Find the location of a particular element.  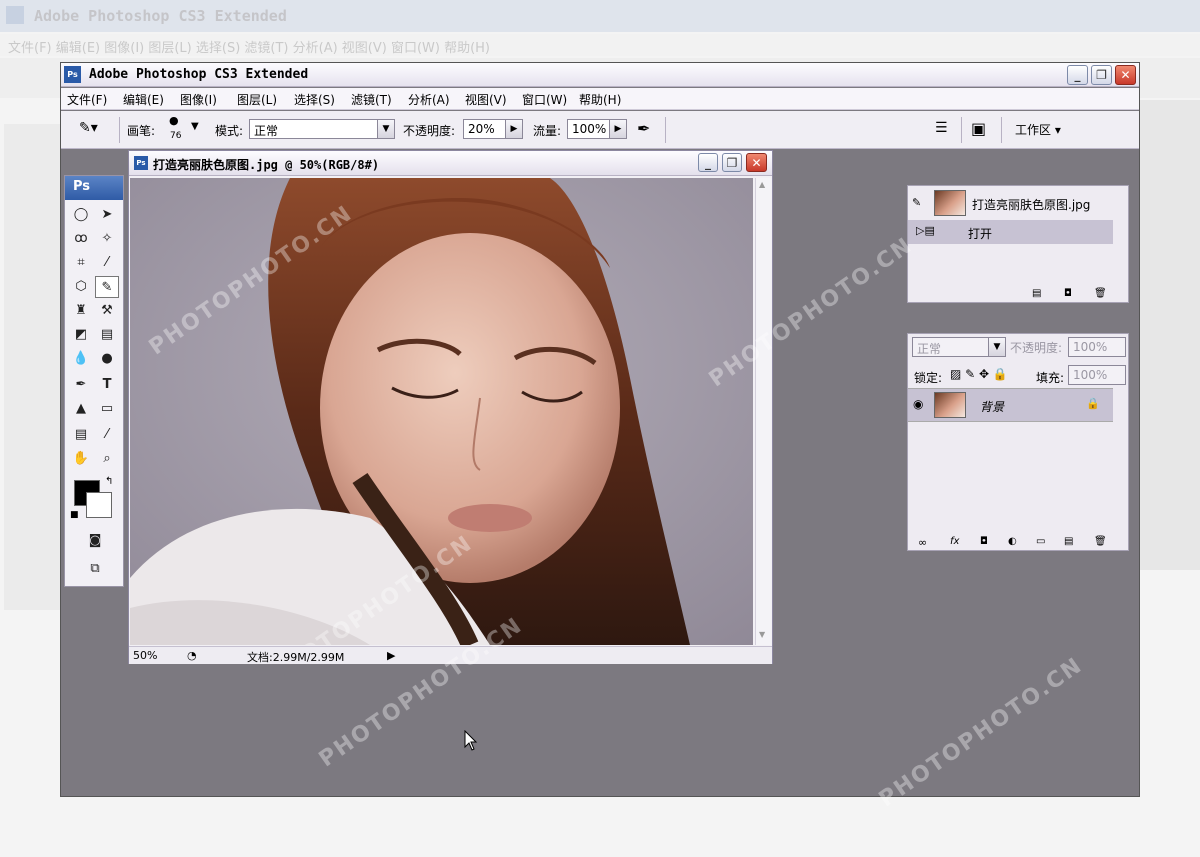

swap-colors-icon: ↰ is located at coordinates (109, 481).